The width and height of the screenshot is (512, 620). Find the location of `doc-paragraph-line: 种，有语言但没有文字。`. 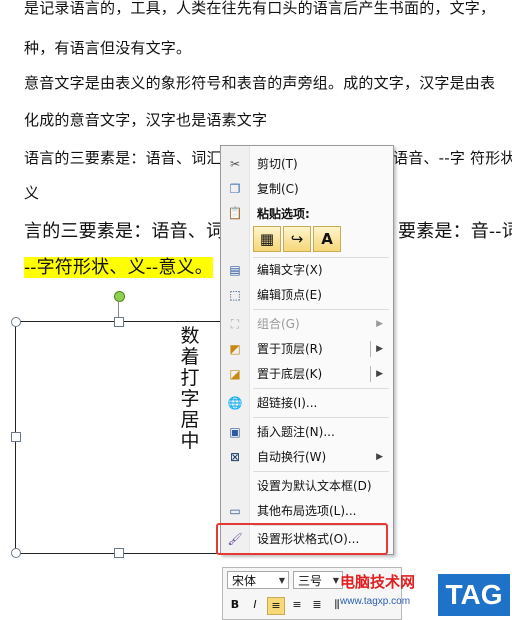

doc-paragraph-line: 种，有语言但没有文字。 is located at coordinates (108, 48).